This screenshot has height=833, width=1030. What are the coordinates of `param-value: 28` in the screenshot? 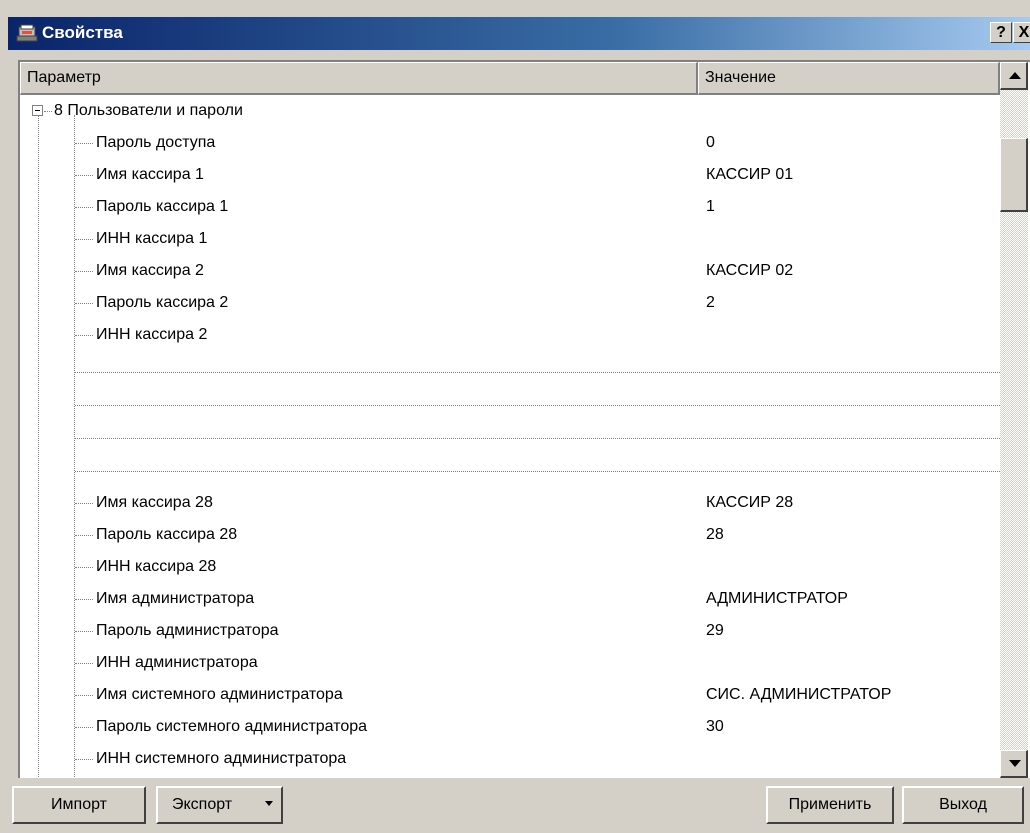 It's located at (715, 535).